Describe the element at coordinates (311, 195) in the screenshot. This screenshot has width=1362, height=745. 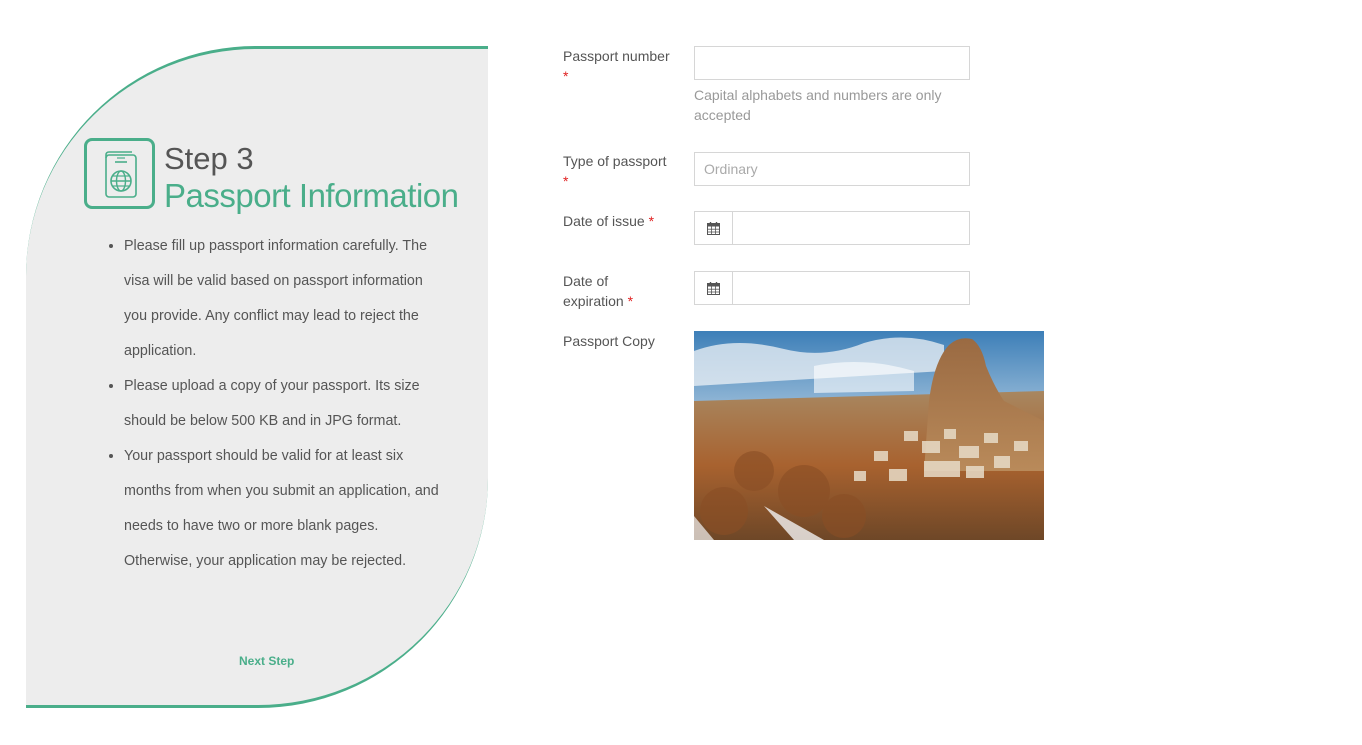
I see `step-title: Passport Information` at that location.